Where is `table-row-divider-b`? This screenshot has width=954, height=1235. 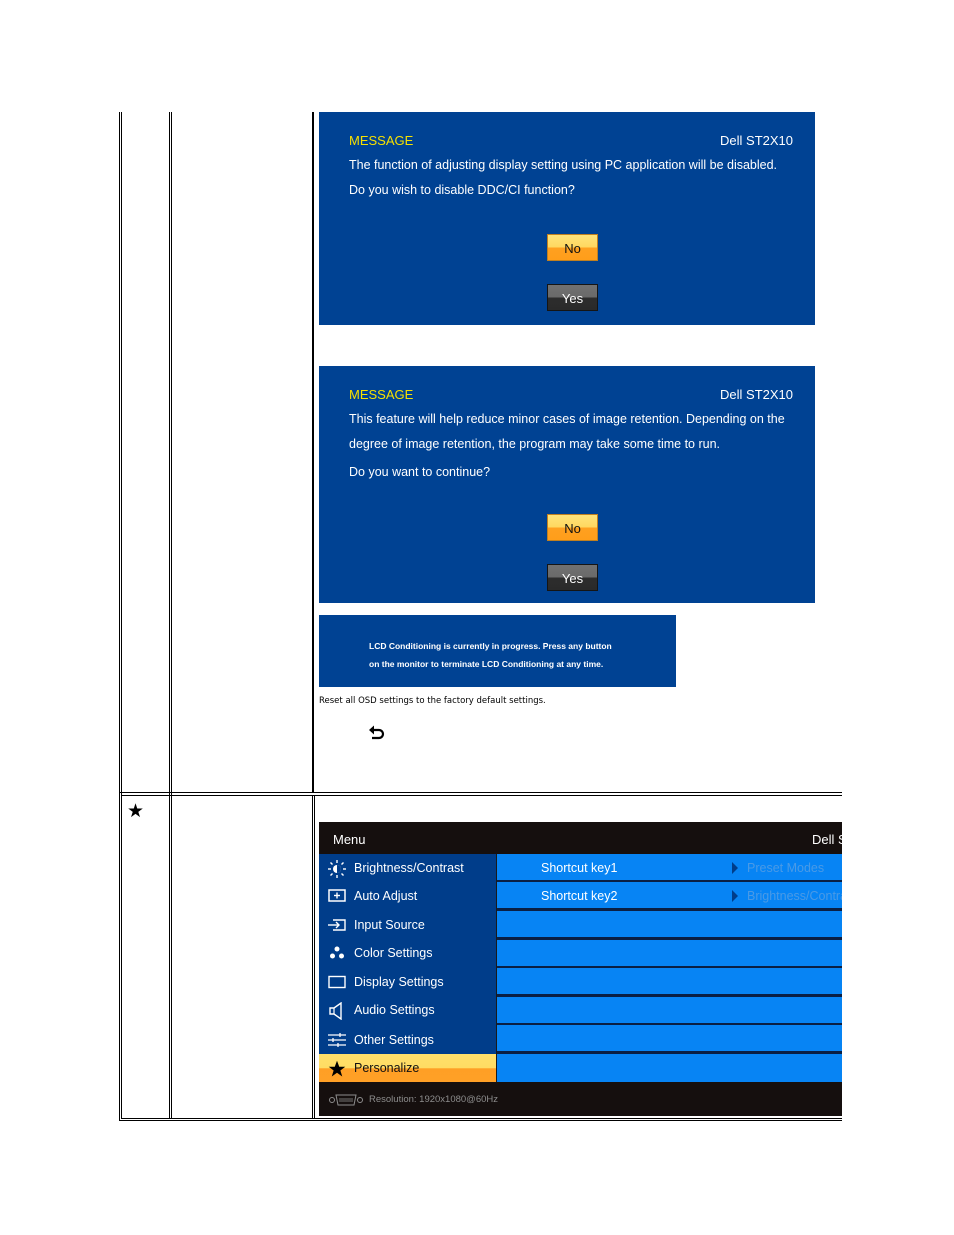 table-row-divider-b is located at coordinates (481, 795).